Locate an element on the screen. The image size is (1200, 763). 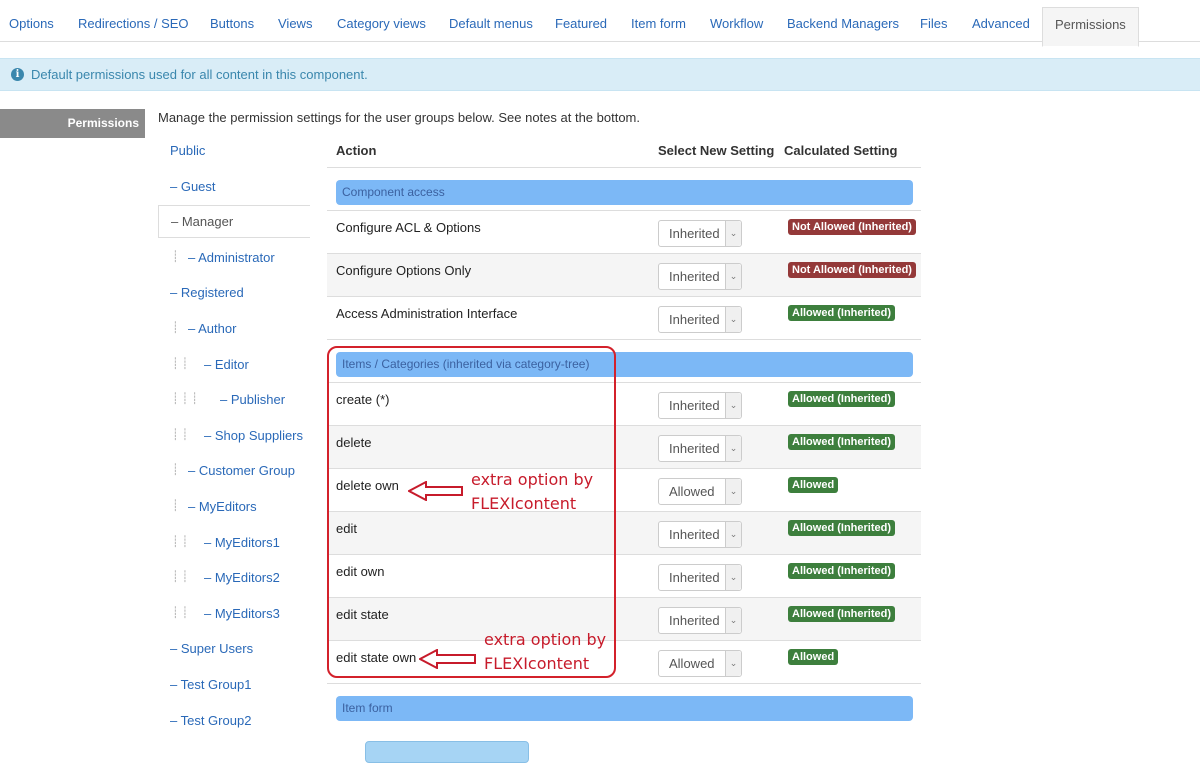
group-item: ┊ ┊ – Editor is located at coordinates (234, 364).